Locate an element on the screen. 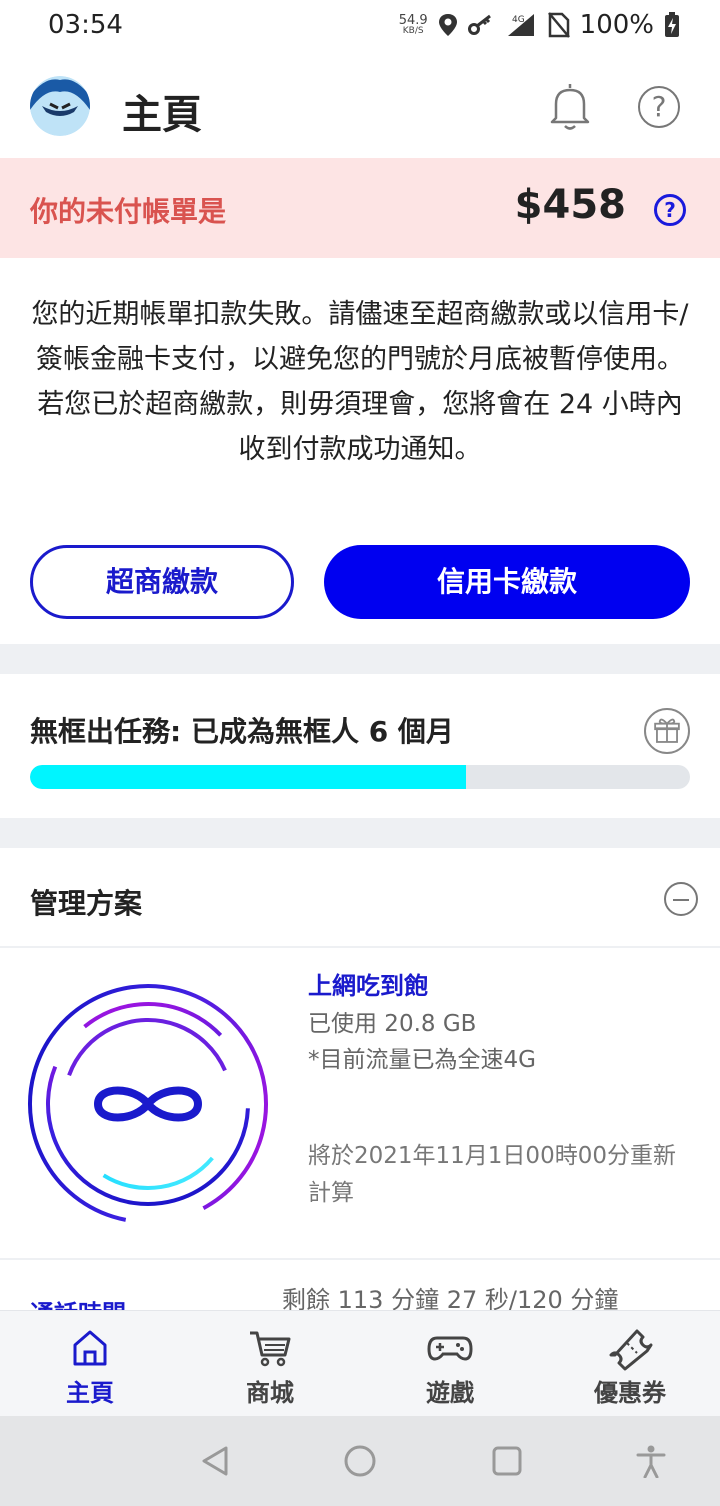  convenience-store-pay-button: 超商繳款 is located at coordinates (162, 582).